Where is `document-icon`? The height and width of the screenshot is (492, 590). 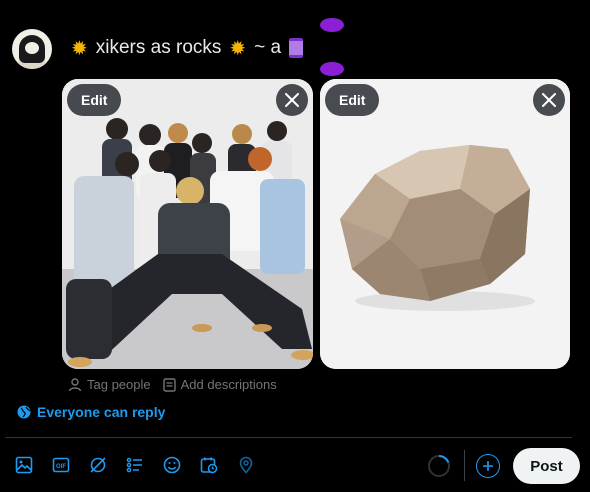 document-icon is located at coordinates (169, 384).